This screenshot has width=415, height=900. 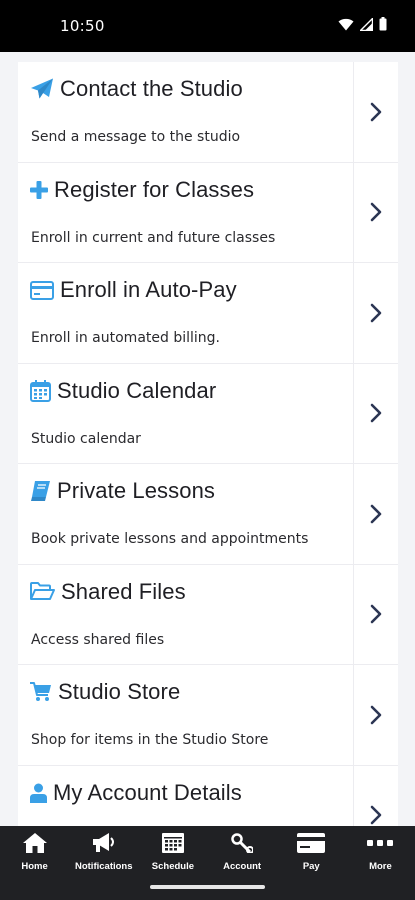 I want to click on menu-item-title: My Account Details, so click(x=147, y=792).